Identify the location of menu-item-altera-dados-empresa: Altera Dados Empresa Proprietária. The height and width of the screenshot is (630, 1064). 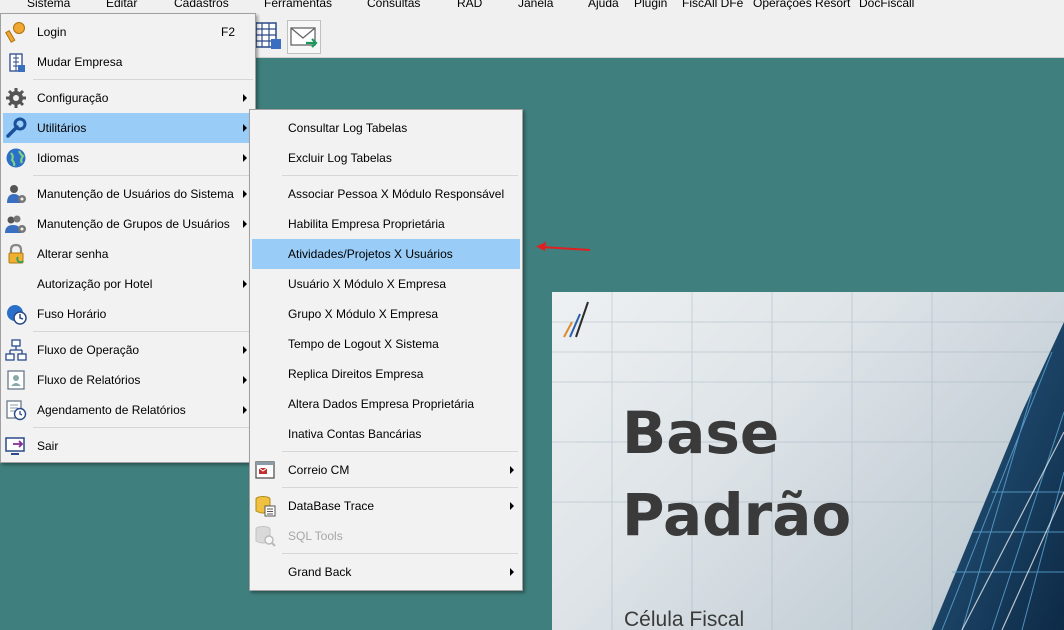
(386, 404).